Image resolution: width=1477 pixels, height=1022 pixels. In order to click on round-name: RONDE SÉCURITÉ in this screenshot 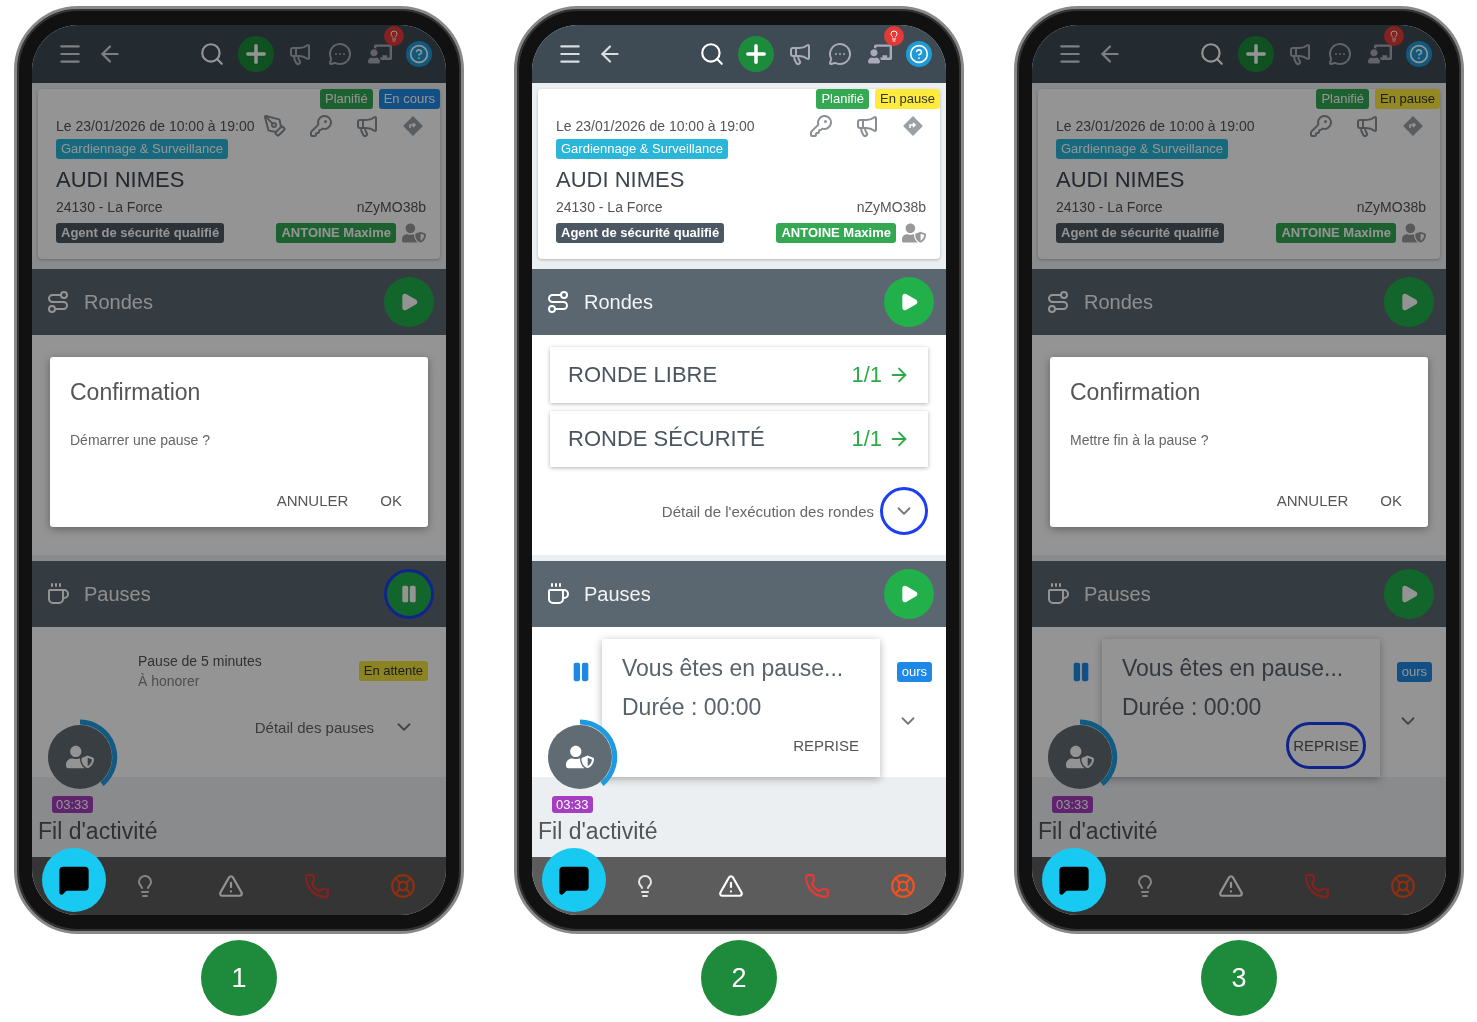, I will do `click(666, 439)`.